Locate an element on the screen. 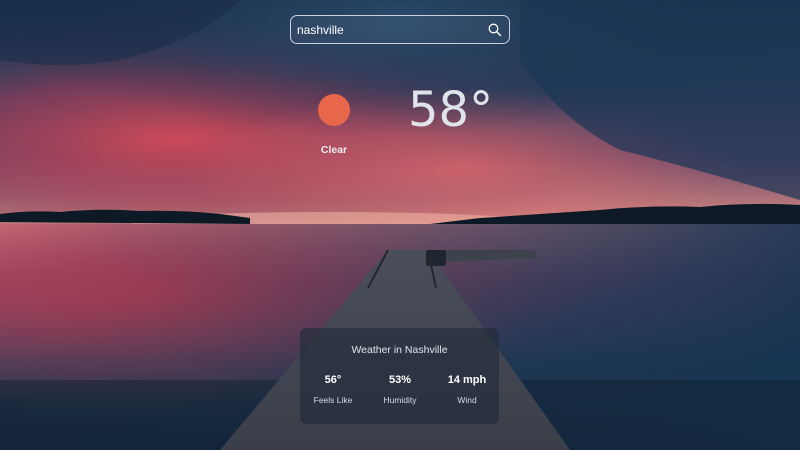 The height and width of the screenshot is (450, 800). search-bar is located at coordinates (400, 29).